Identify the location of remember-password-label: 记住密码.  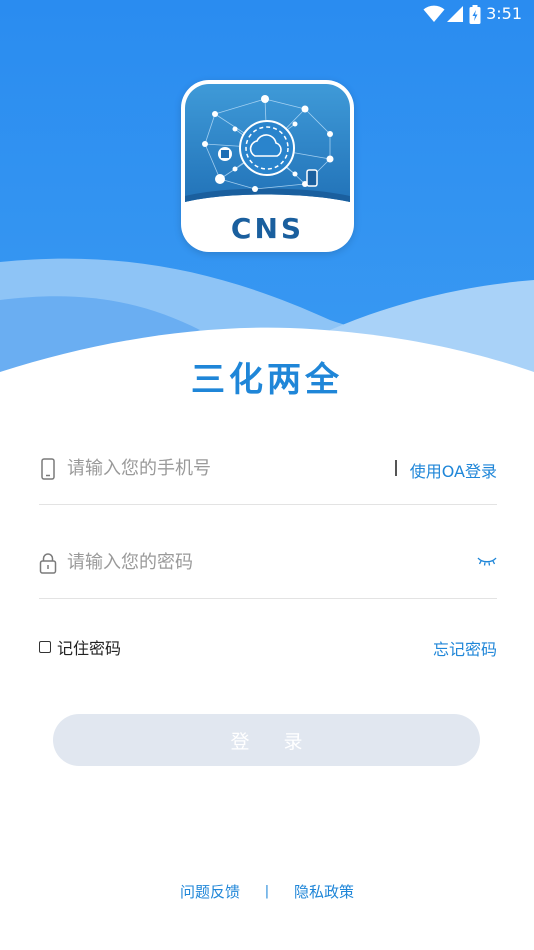
(89, 648).